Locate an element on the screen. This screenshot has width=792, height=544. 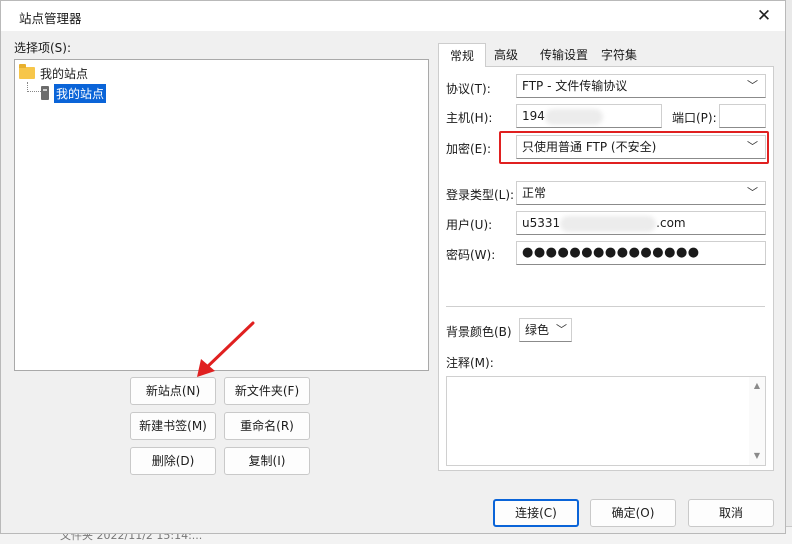
password-input: ●●●●●●●●●●●●●●● is located at coordinates (641, 253).